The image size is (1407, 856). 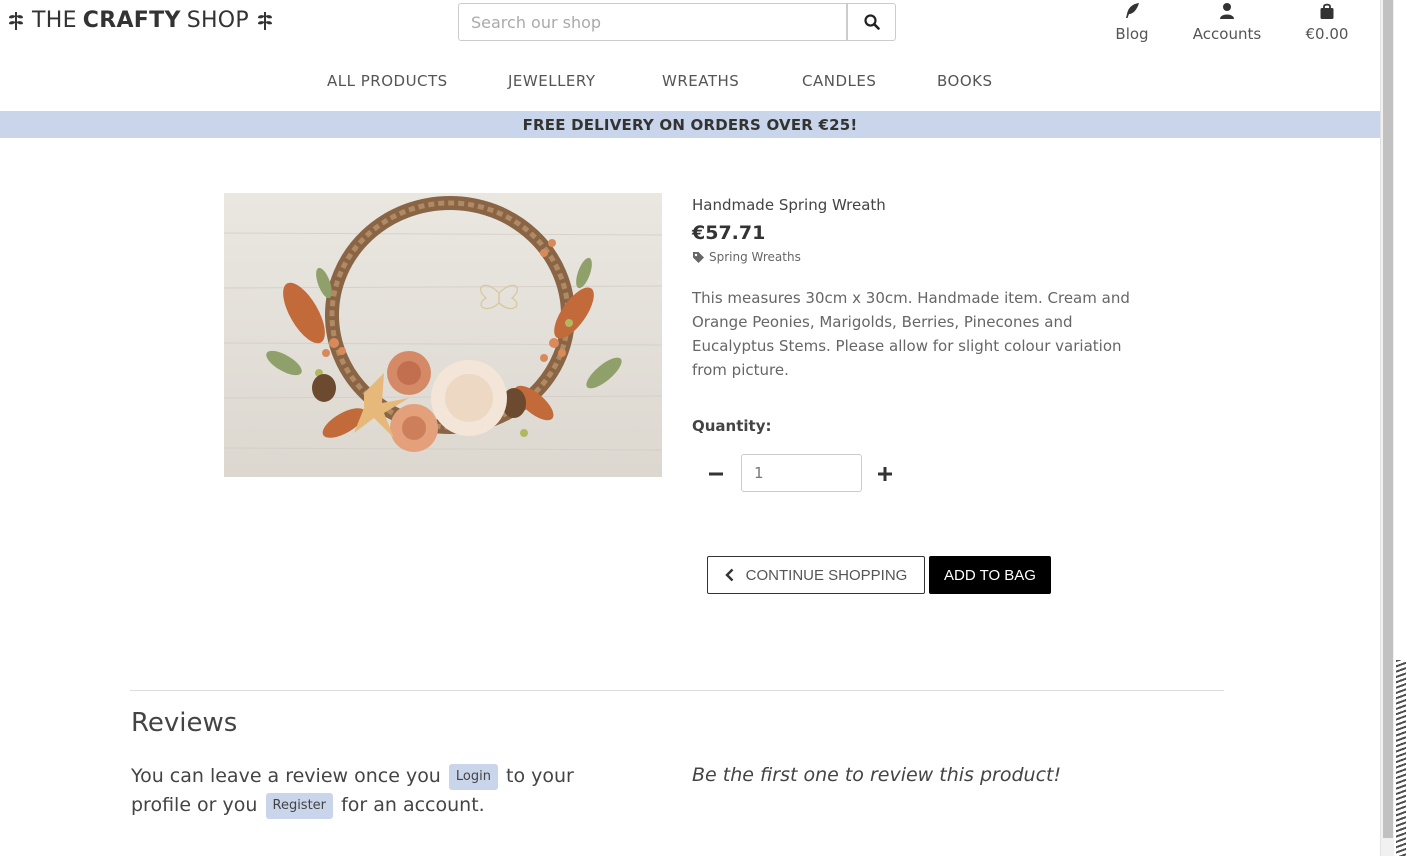 I want to click on review-msg-part3: for an account., so click(x=413, y=805).